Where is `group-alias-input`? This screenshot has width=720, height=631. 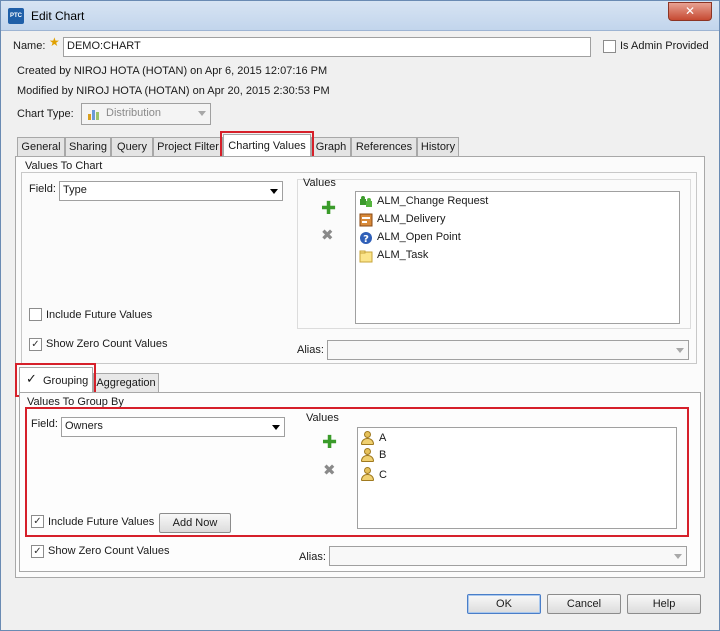 group-alias-input is located at coordinates (508, 556).